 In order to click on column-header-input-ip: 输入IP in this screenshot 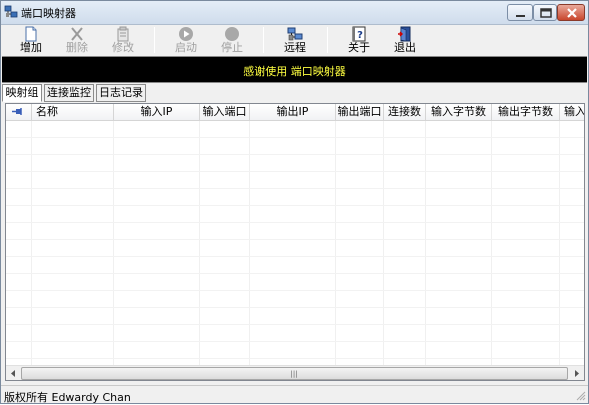, I will do `click(157, 112)`.